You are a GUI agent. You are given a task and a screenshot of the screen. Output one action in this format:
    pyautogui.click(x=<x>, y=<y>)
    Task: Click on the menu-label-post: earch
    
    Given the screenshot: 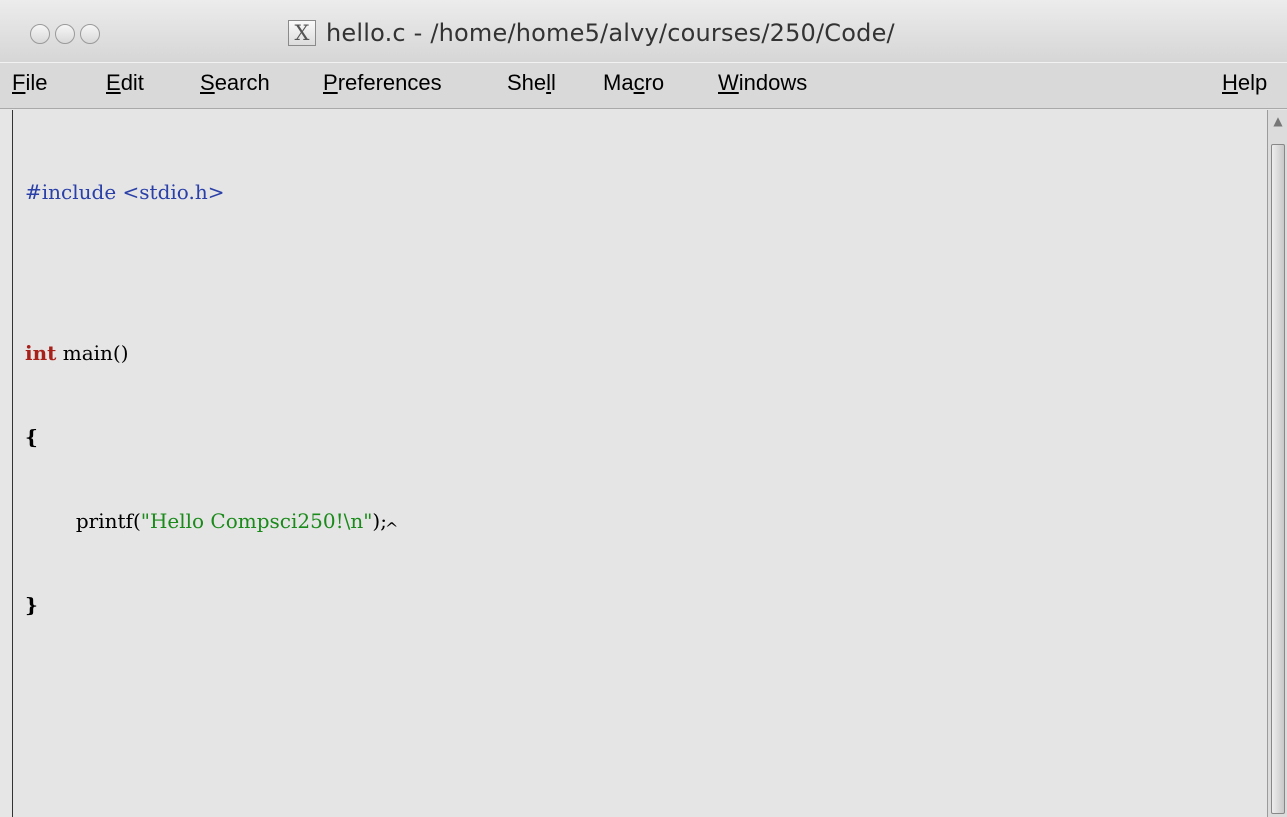 What is the action you would take?
    pyautogui.click(x=242, y=82)
    